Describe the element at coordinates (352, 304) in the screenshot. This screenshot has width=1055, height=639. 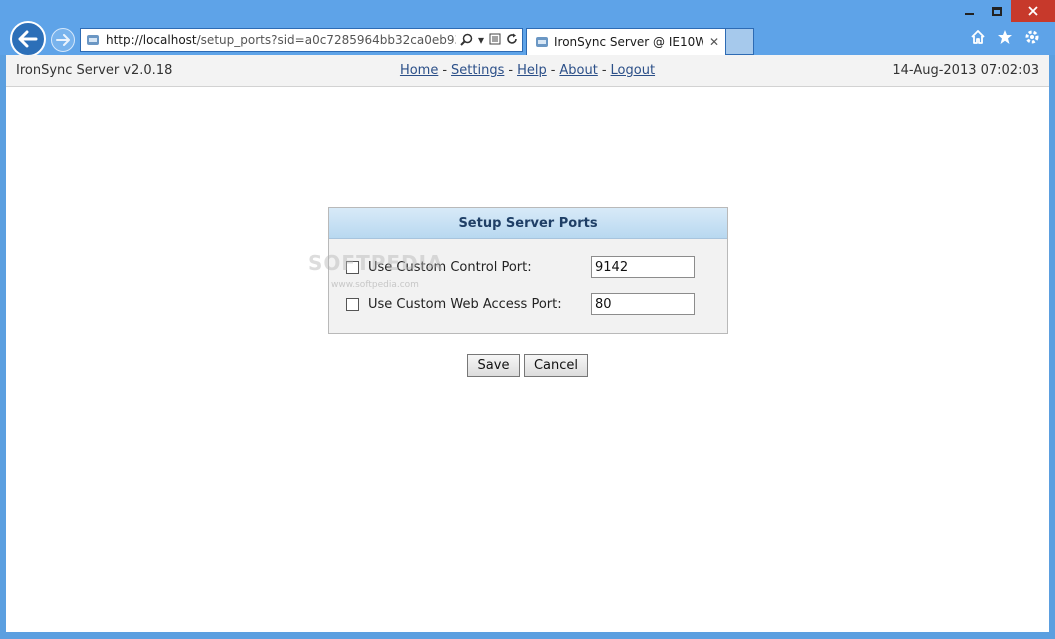
I see `web-access-port-checkbox` at that location.